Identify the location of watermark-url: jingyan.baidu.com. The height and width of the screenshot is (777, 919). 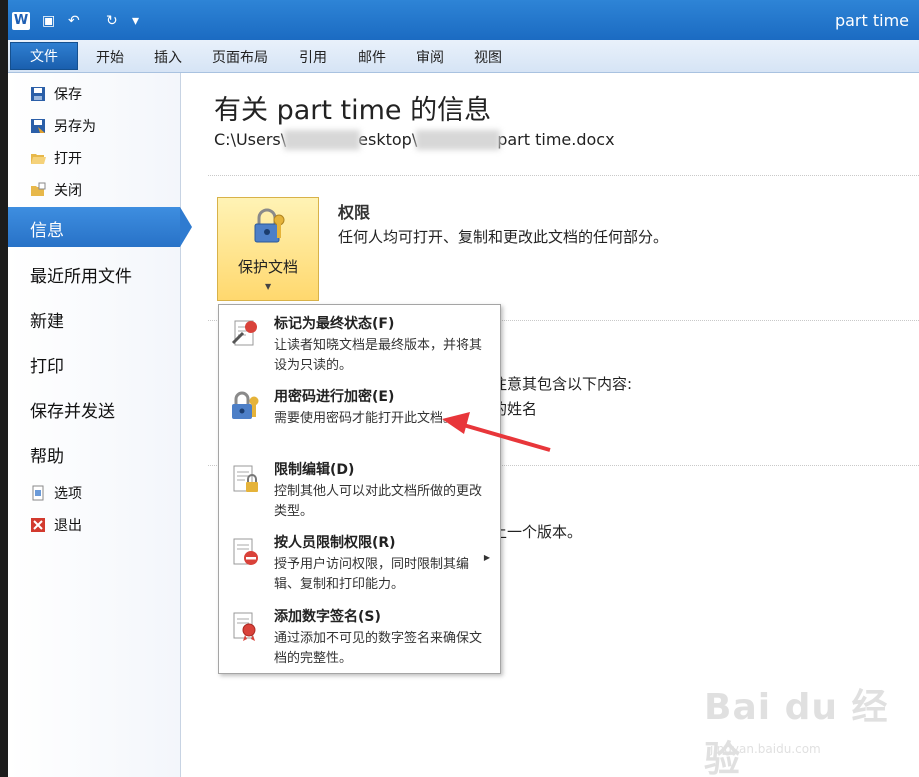
(765, 749).